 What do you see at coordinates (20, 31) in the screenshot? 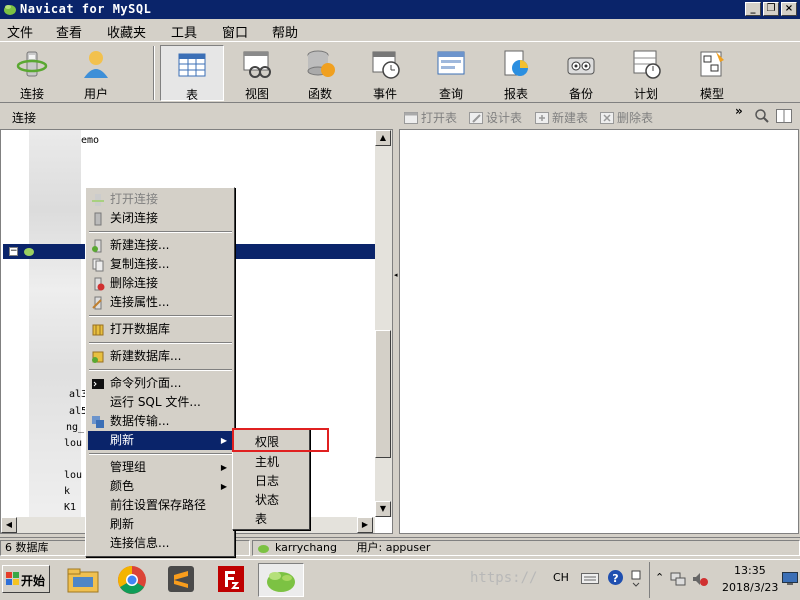
I see `menu-file: 文件` at bounding box center [20, 31].